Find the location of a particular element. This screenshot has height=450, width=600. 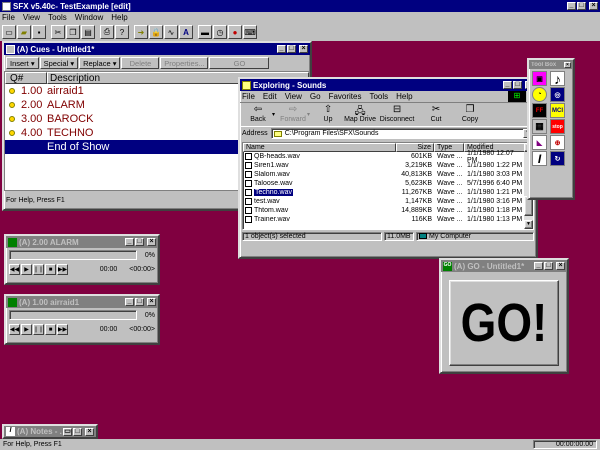

file-row: test.wav 1,147KB Wave ... 1/1/1980 3:16 PM is located at coordinates (383, 201).